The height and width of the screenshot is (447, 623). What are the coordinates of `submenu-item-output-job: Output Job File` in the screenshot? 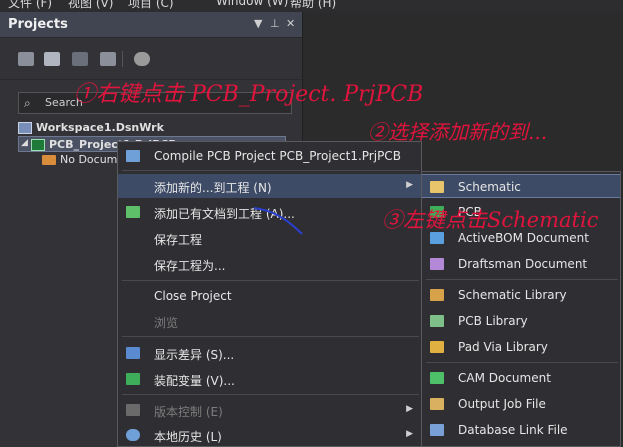 It's located at (521, 404).